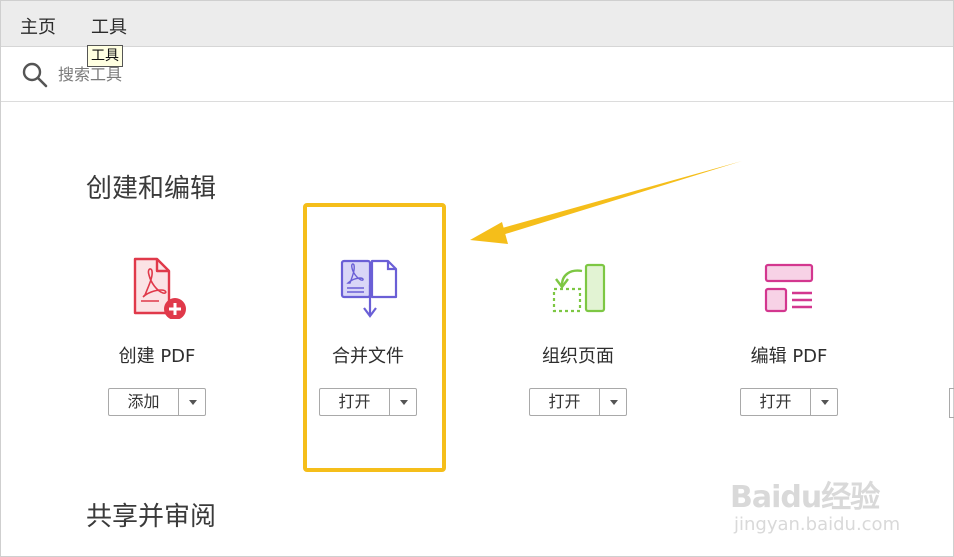 This screenshot has width=954, height=557. Describe the element at coordinates (151, 189) in the screenshot. I see `section-title-create-edit: 创建和编辑` at that location.